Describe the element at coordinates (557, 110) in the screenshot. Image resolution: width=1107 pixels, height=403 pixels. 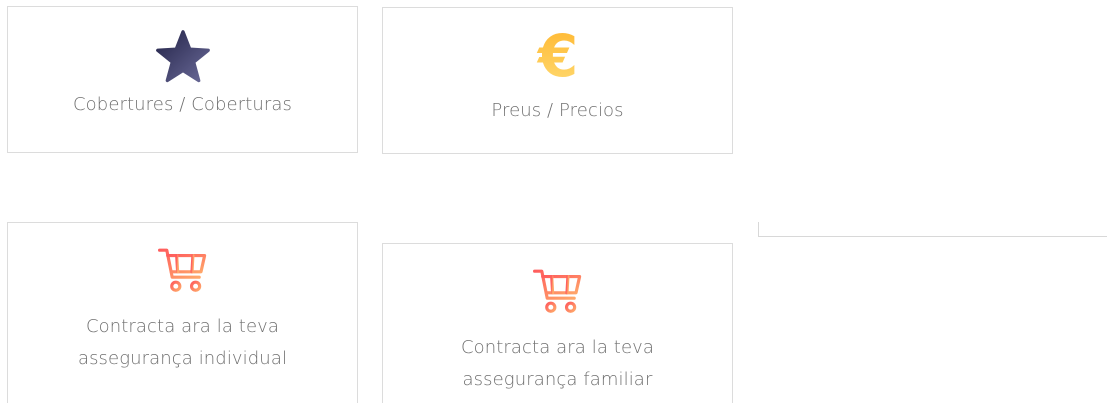
I see `card-label: Preus / Precios` at that location.